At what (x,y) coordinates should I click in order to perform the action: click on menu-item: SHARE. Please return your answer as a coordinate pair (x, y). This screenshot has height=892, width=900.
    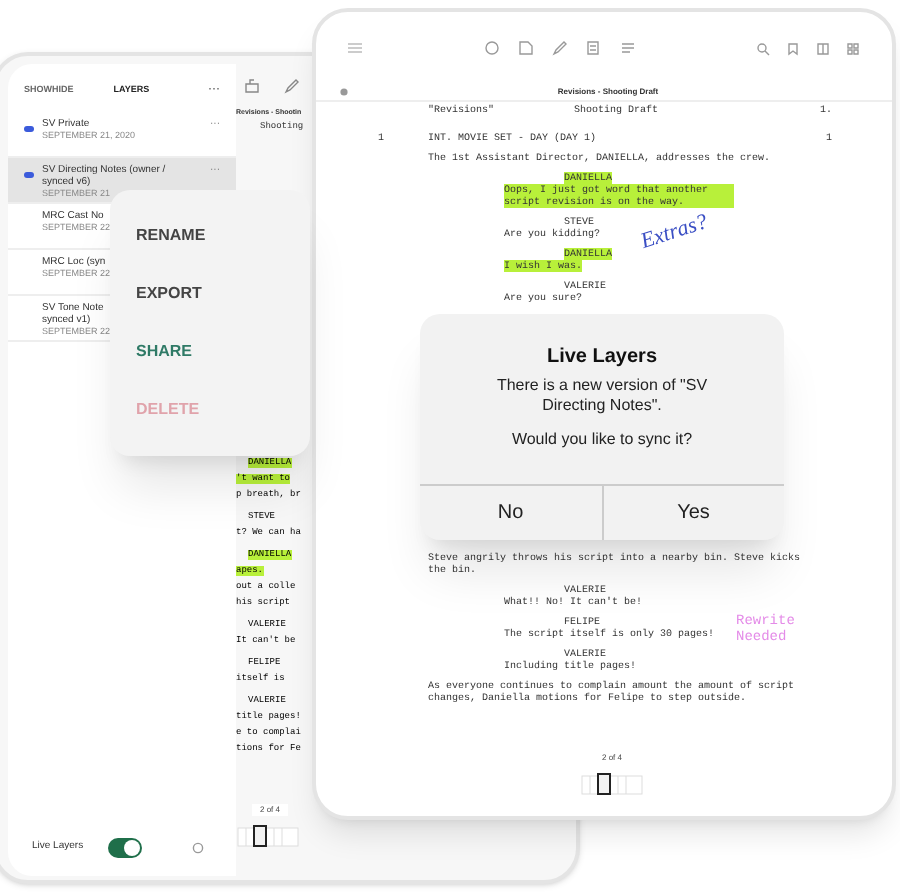
    Looking at the image, I should click on (210, 352).